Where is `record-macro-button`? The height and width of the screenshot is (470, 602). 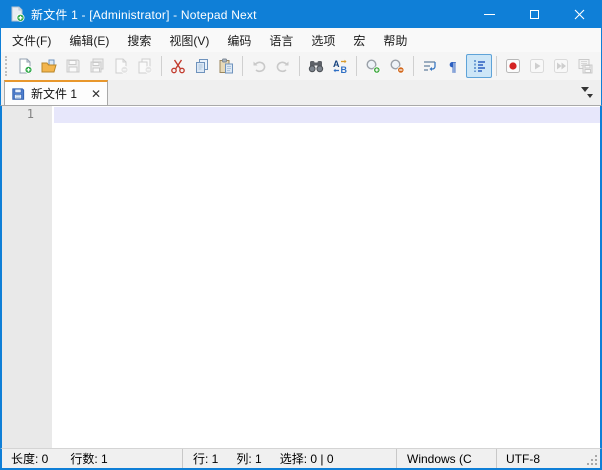 record-macro-button is located at coordinates (513, 66).